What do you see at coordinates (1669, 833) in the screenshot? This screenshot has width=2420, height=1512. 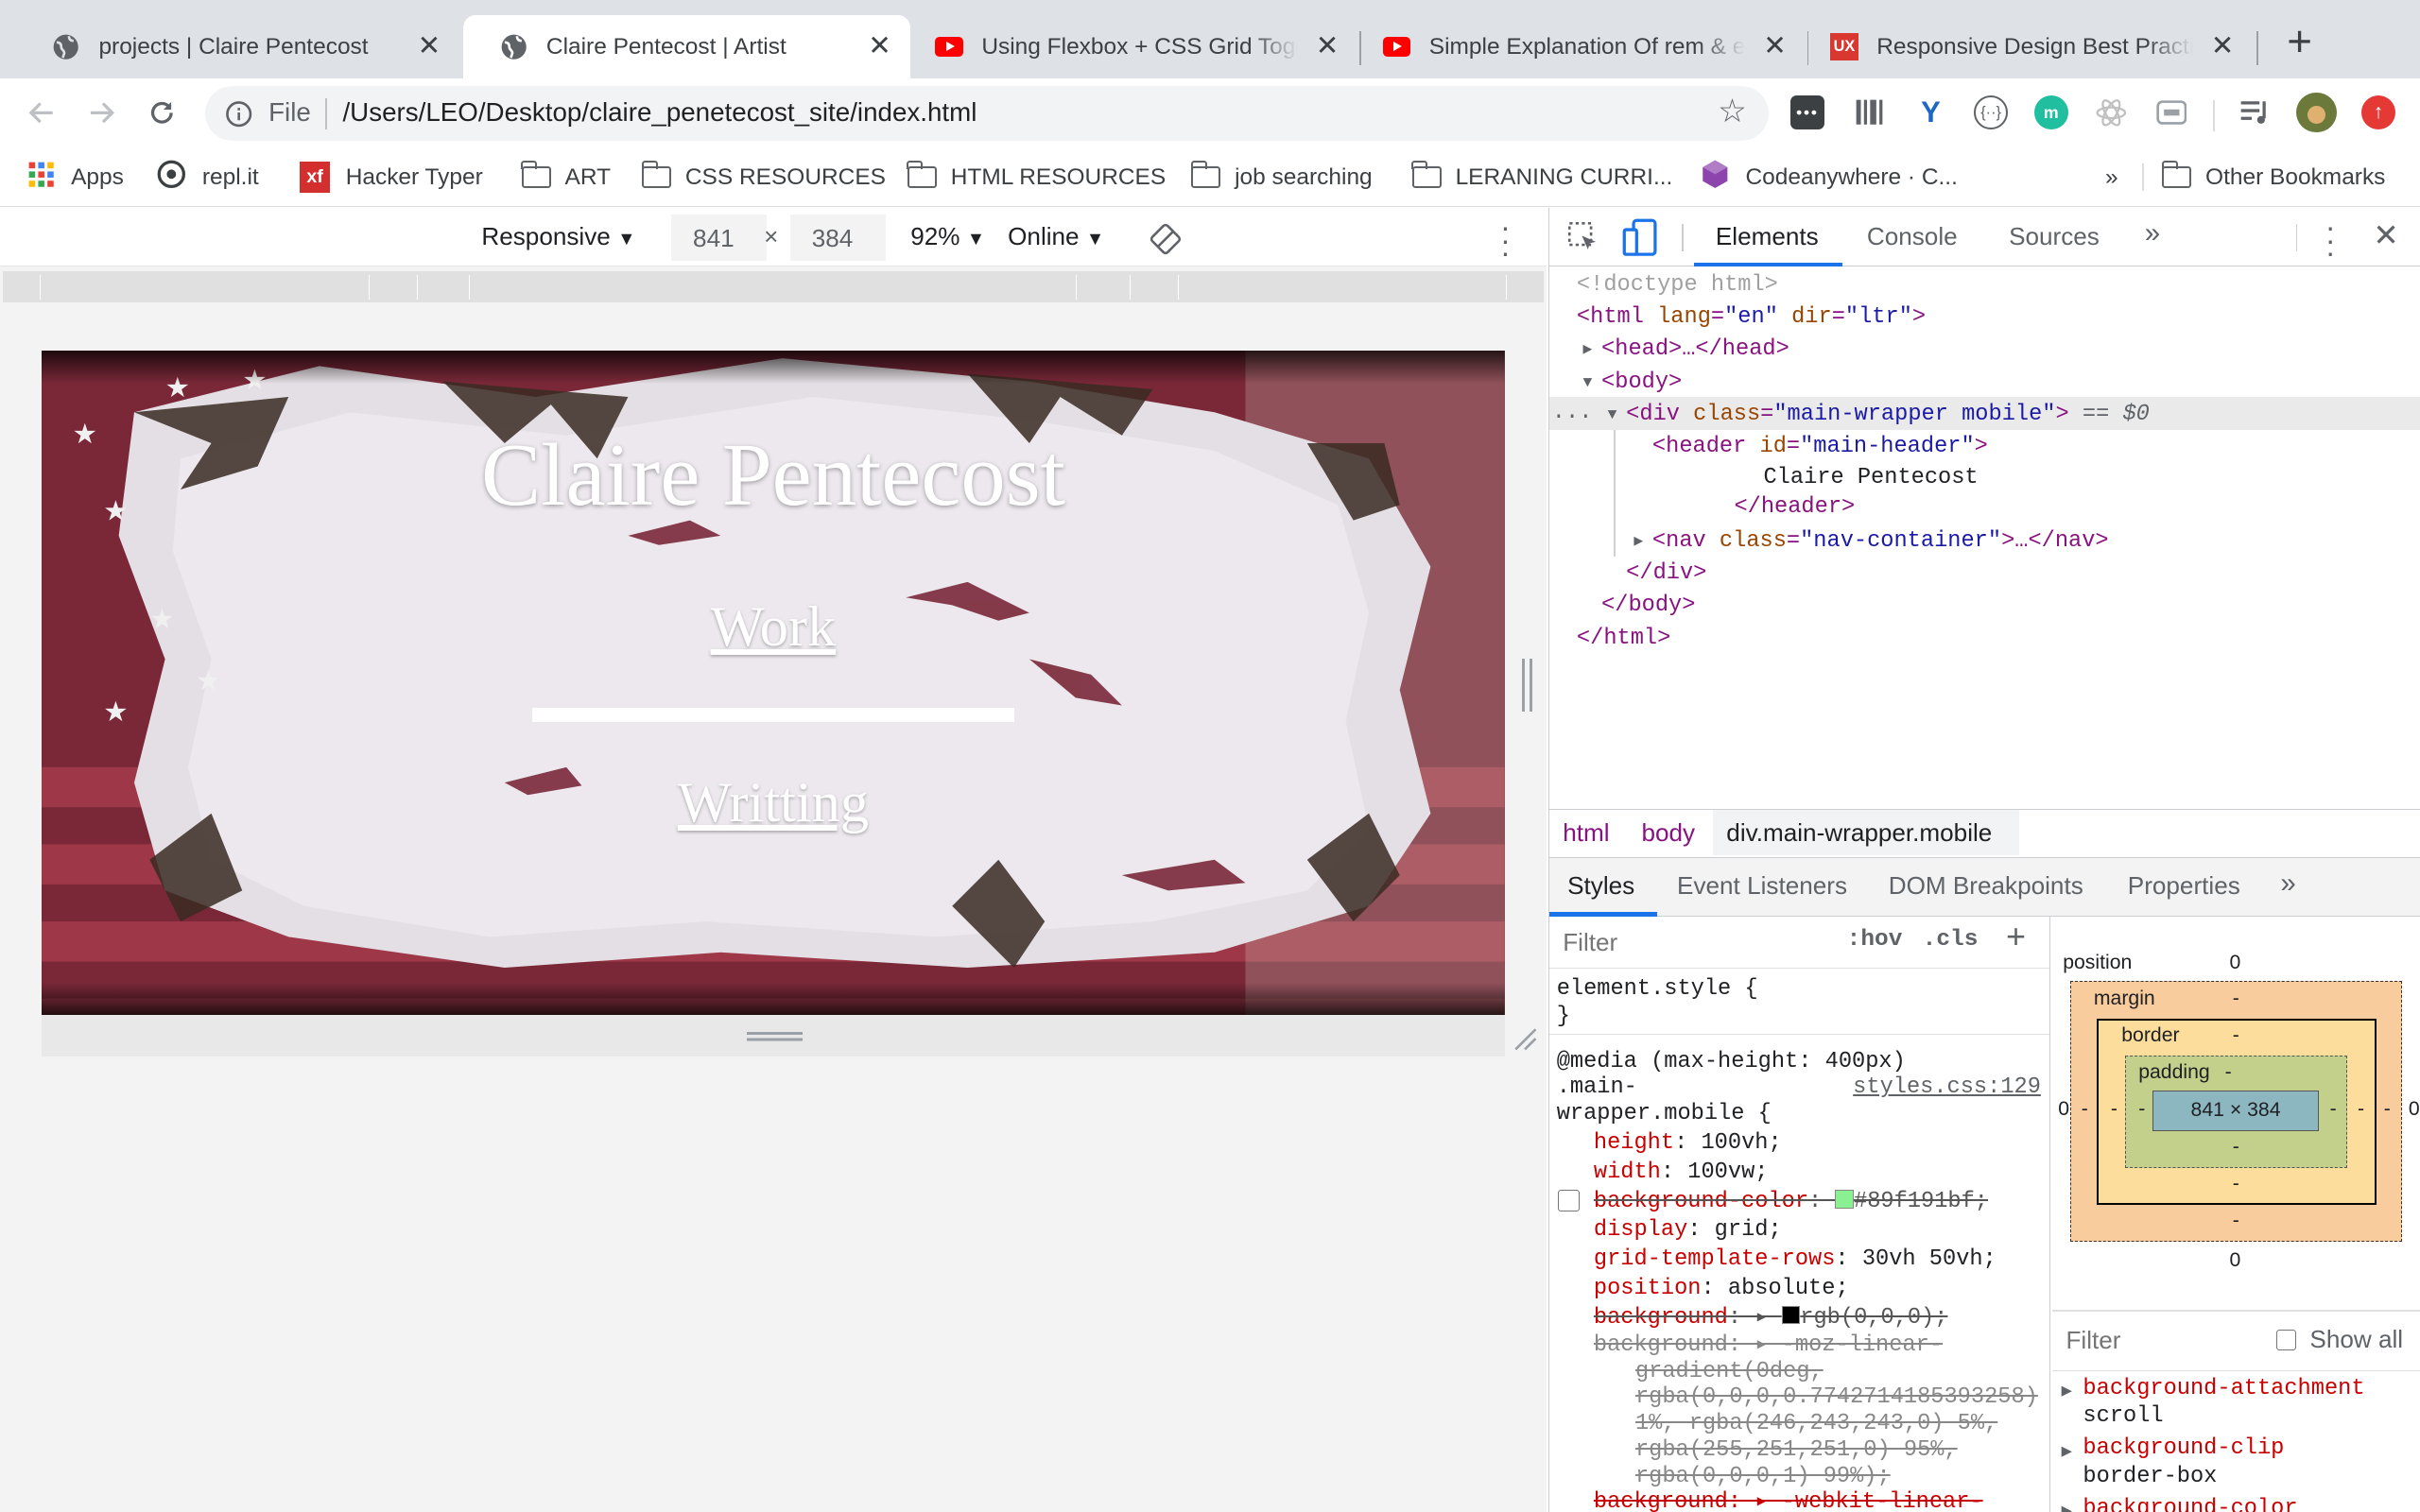 I see `breadcrumb-body: body` at bounding box center [1669, 833].